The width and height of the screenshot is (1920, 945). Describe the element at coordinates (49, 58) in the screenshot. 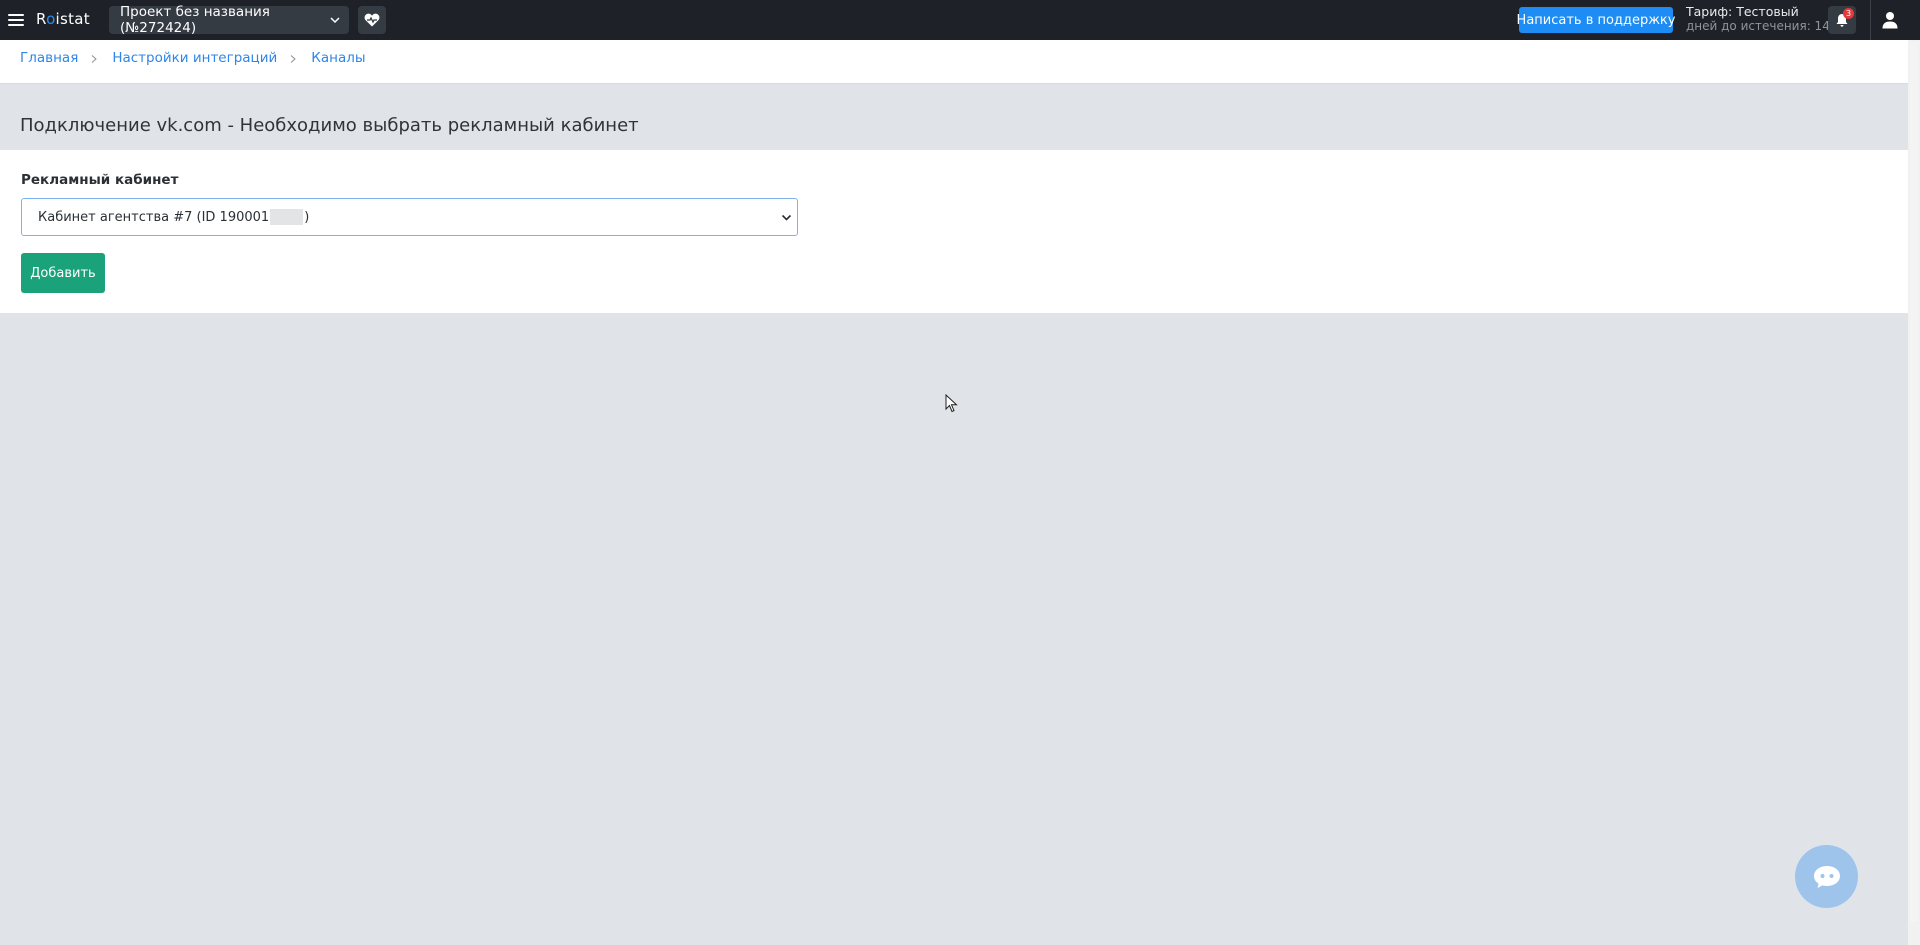

I see `breadcrumb-home: Главная` at that location.